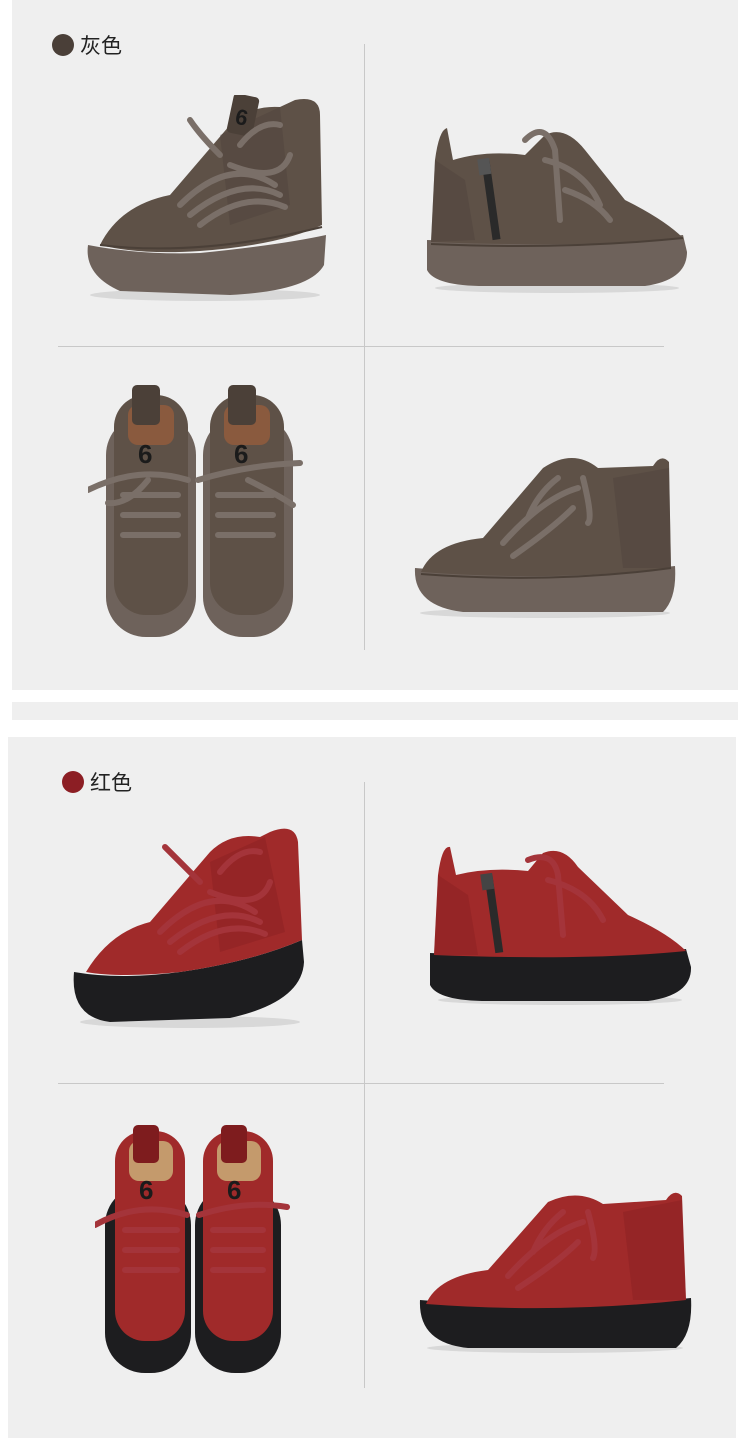 Image resolution: width=750 pixels, height=1438 pixels. Describe the element at coordinates (111, 783) in the screenshot. I see `red-color-label: 红色` at that location.